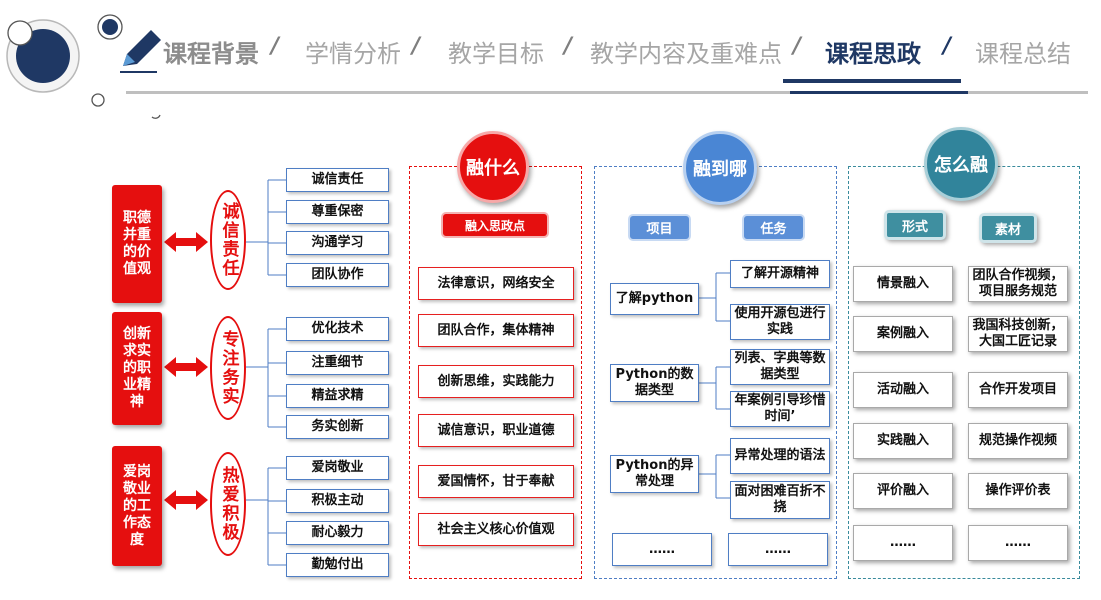  Describe the element at coordinates (720, 168) in the screenshot. I see `where-title-circle: 融到哪` at that location.